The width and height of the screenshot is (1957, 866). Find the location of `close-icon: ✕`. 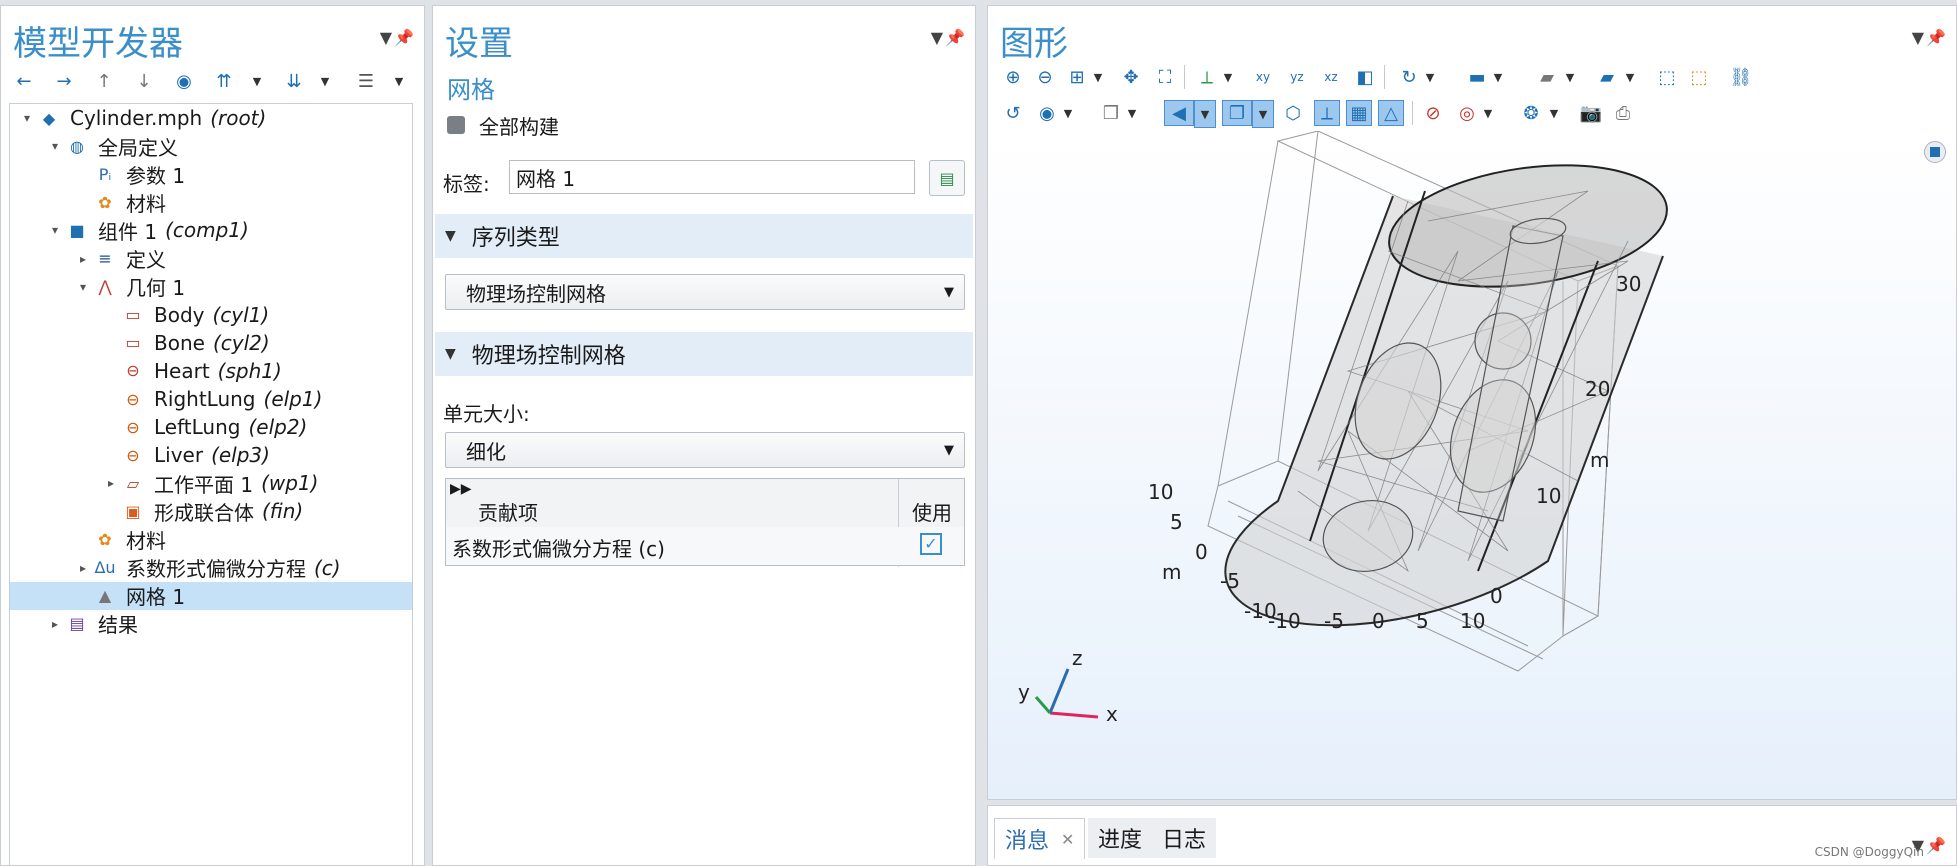

close-icon: ✕ is located at coordinates (1067, 839).